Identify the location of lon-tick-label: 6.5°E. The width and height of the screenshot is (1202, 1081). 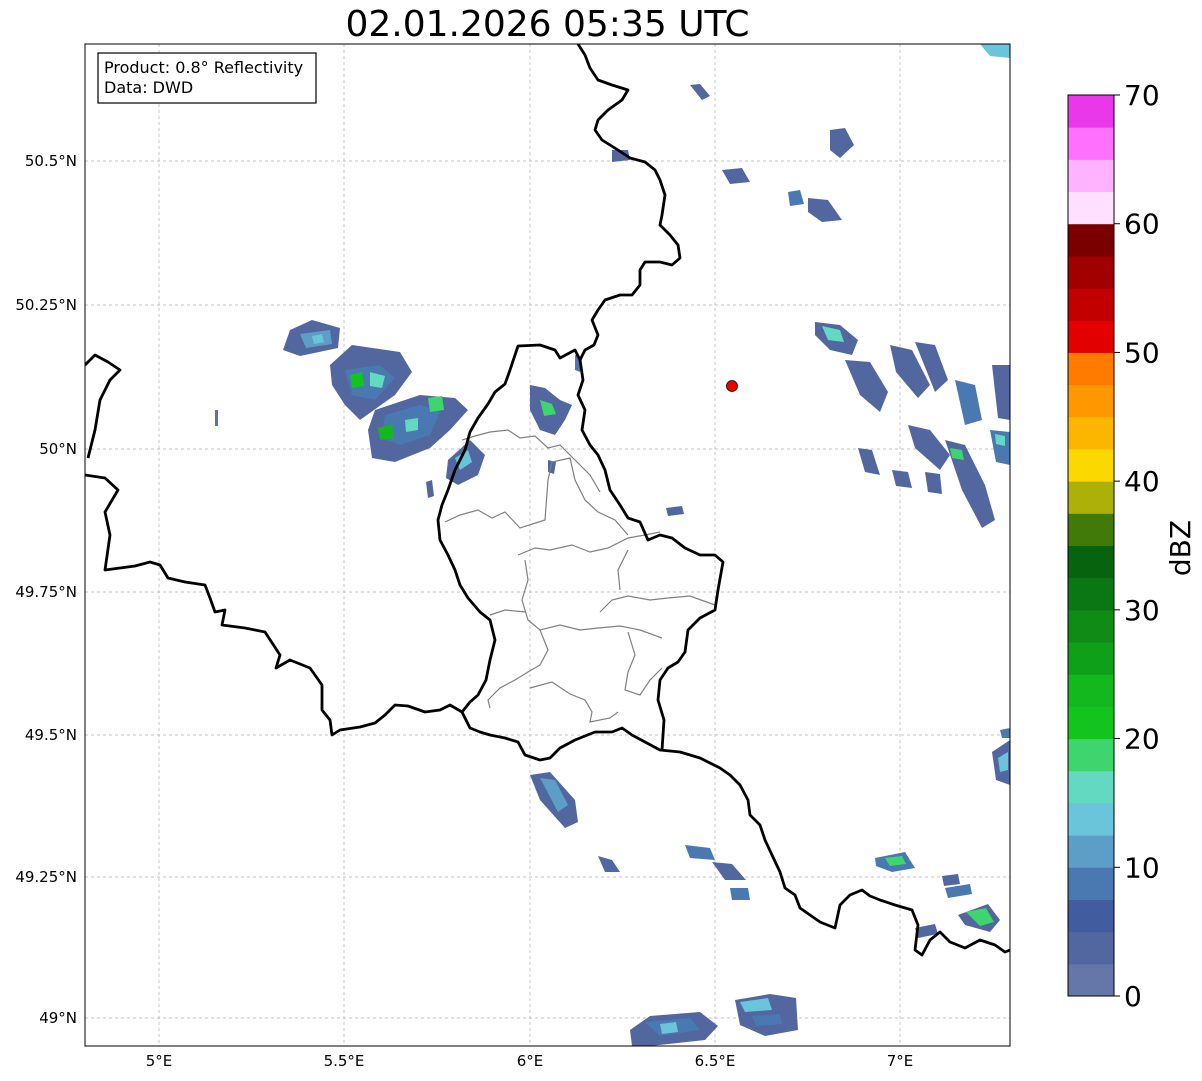
(715, 1061).